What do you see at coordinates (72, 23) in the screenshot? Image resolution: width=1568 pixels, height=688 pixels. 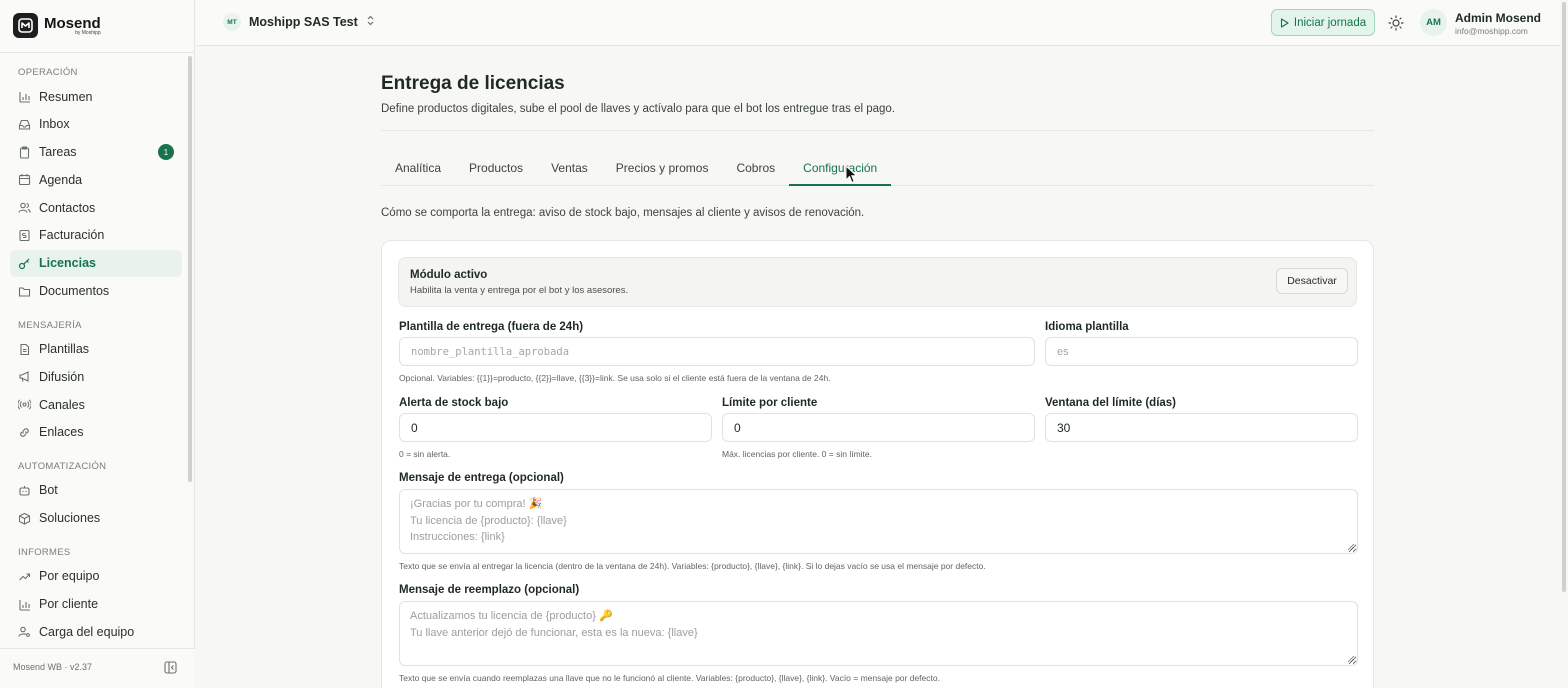 I see `brand-name: Mosend` at bounding box center [72, 23].